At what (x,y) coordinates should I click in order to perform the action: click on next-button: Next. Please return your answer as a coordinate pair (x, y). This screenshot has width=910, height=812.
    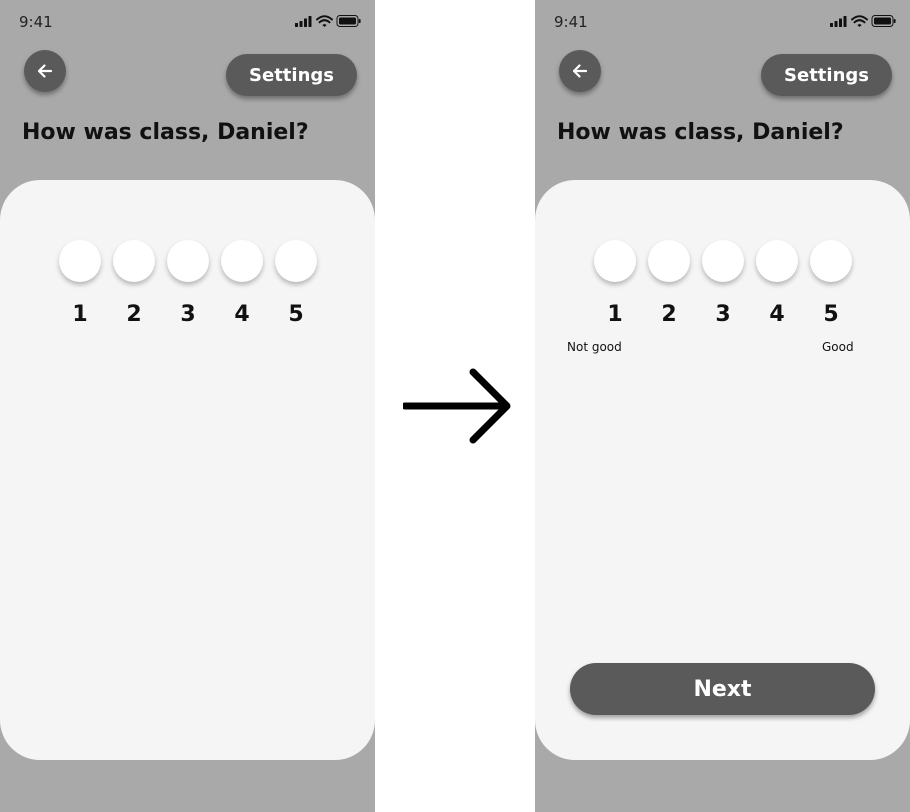
    Looking at the image, I should click on (722, 689).